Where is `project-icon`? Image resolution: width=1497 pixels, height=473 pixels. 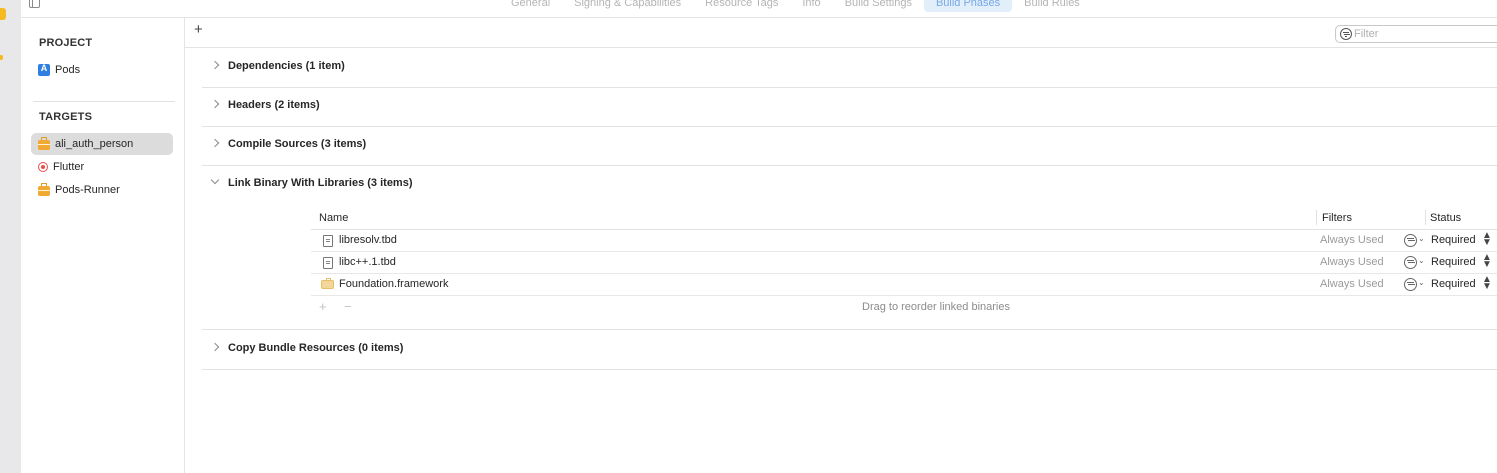
project-icon is located at coordinates (44, 69).